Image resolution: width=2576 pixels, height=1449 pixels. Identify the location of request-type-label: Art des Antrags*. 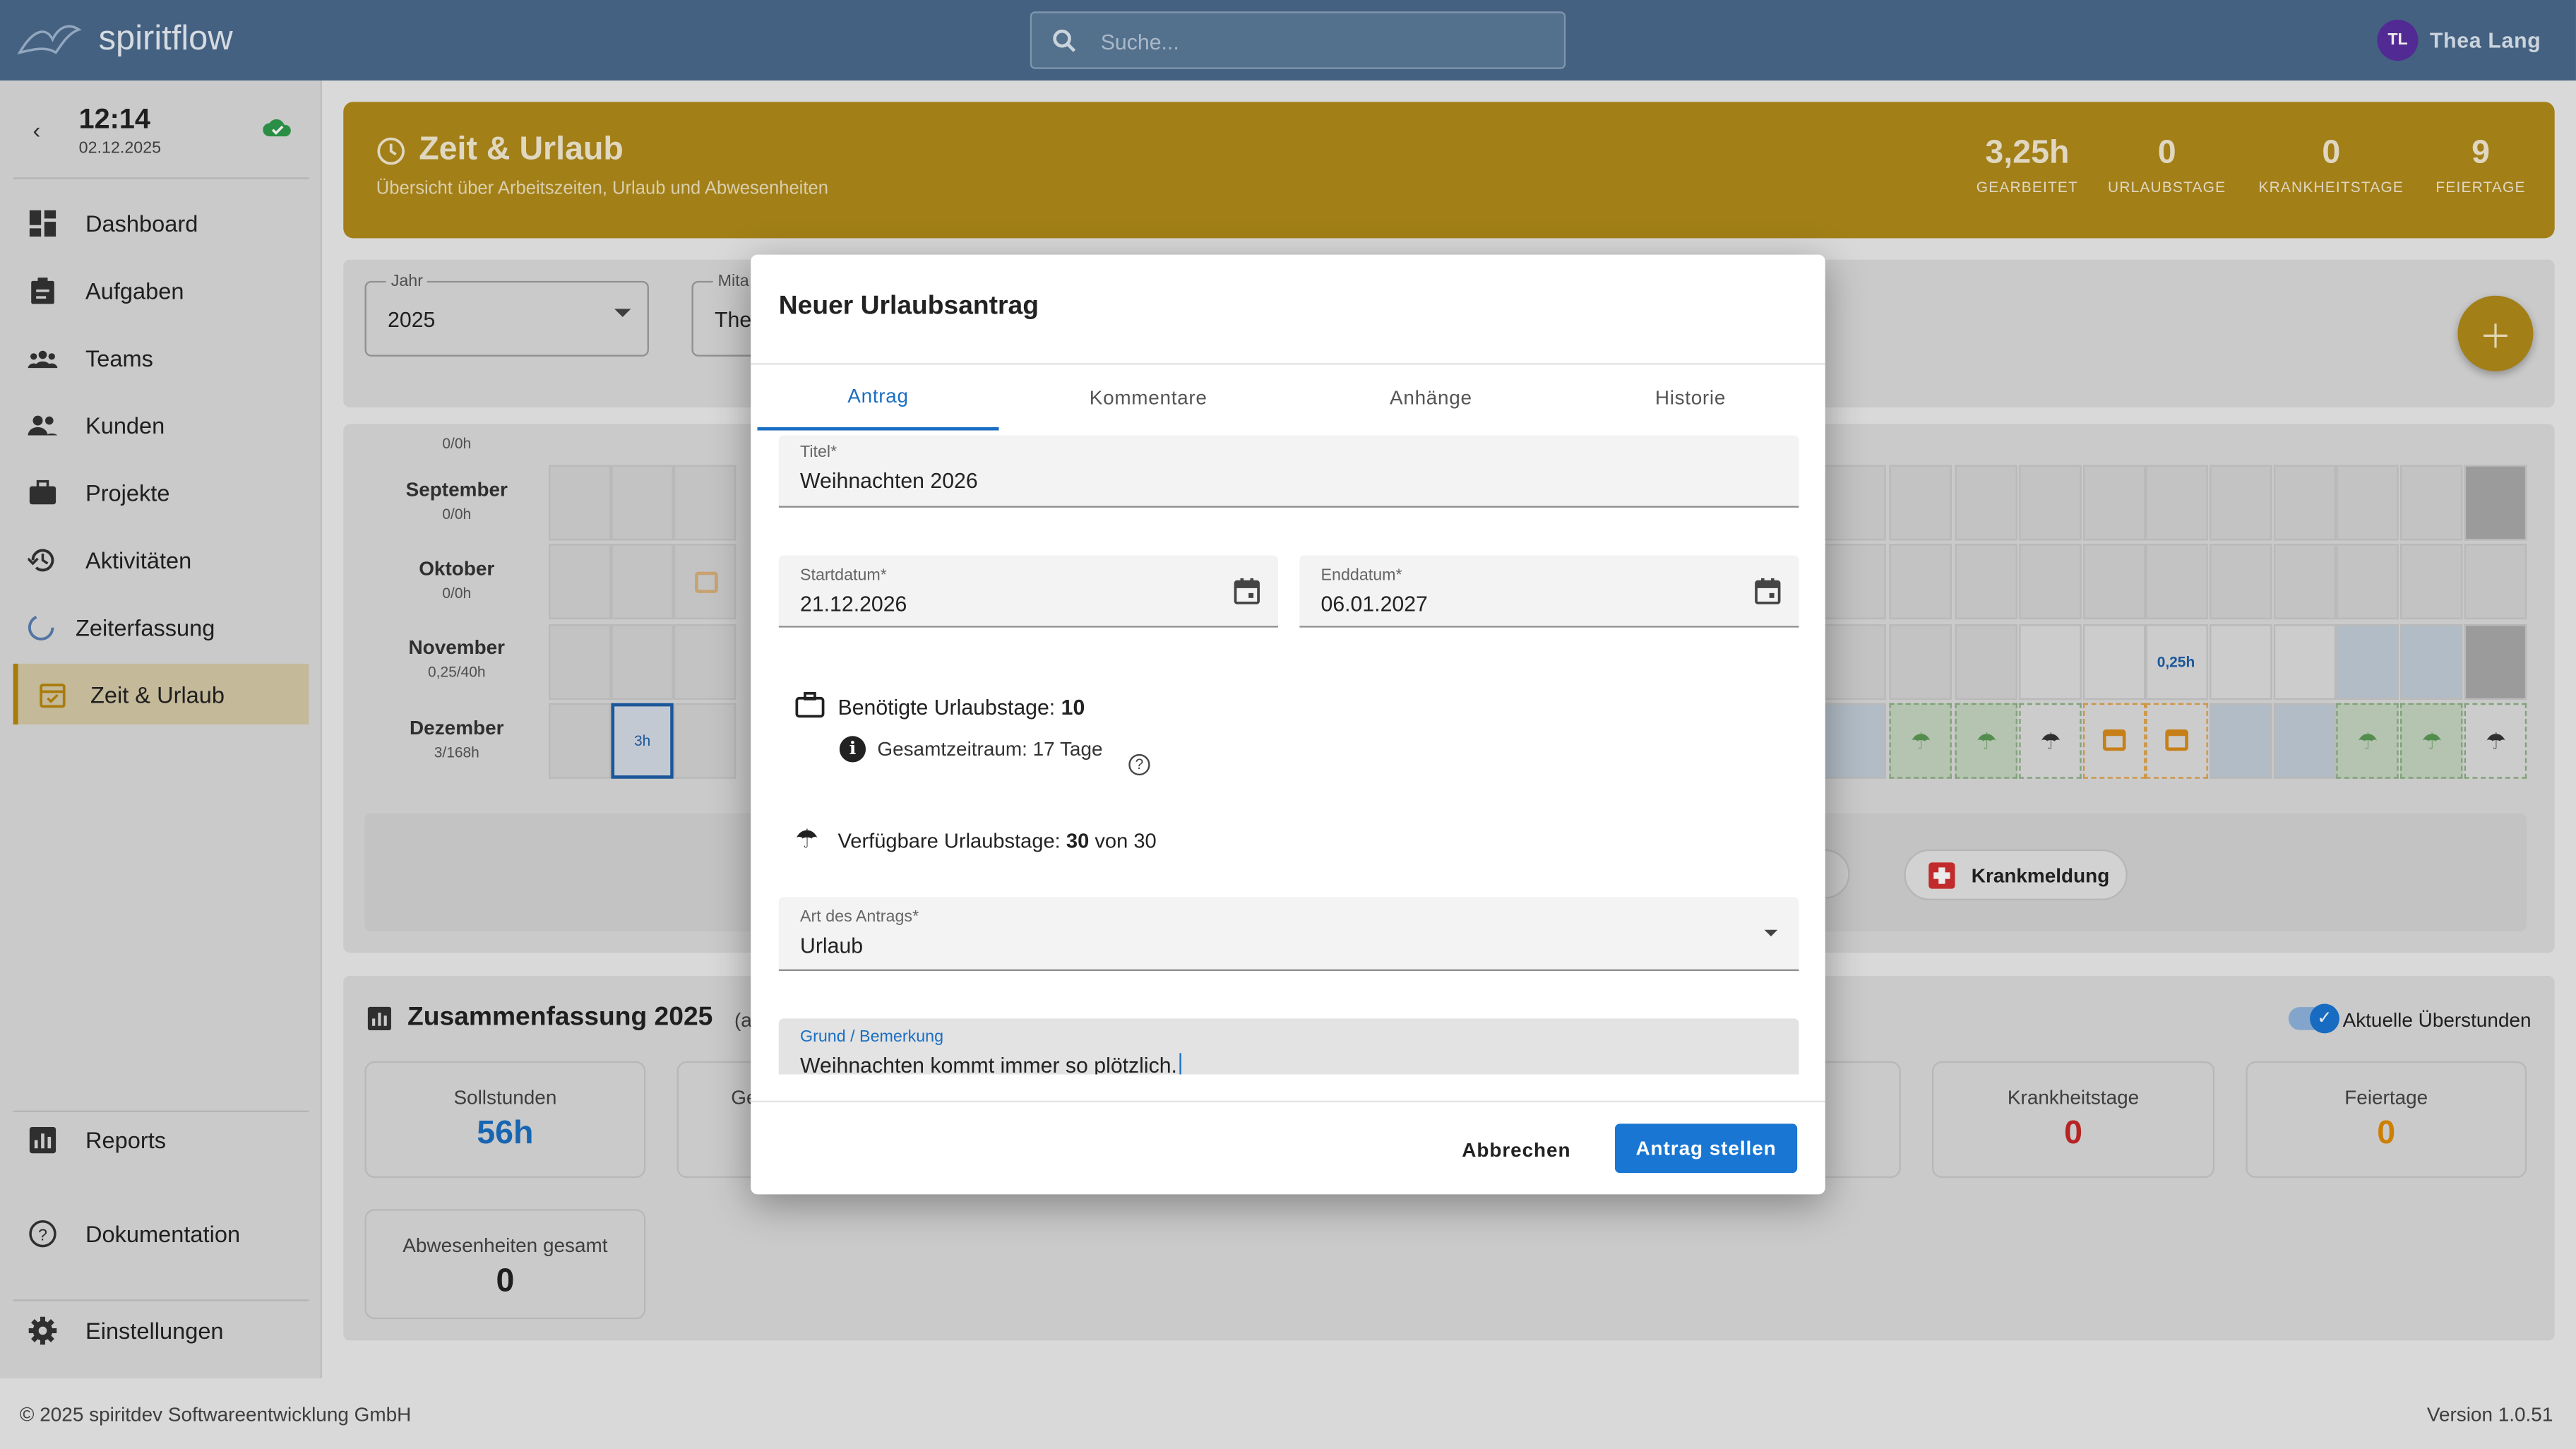
(859, 917).